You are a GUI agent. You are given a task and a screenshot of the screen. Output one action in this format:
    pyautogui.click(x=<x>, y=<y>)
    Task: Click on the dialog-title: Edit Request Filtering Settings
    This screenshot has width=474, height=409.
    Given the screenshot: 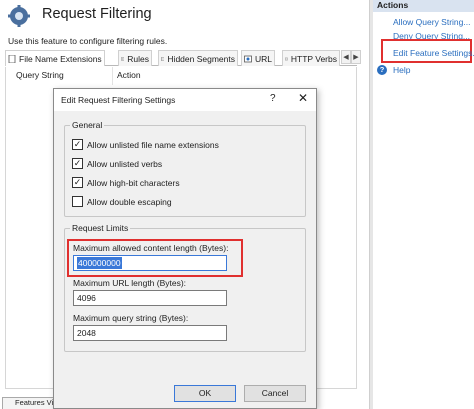 What is the action you would take?
    pyautogui.click(x=118, y=100)
    